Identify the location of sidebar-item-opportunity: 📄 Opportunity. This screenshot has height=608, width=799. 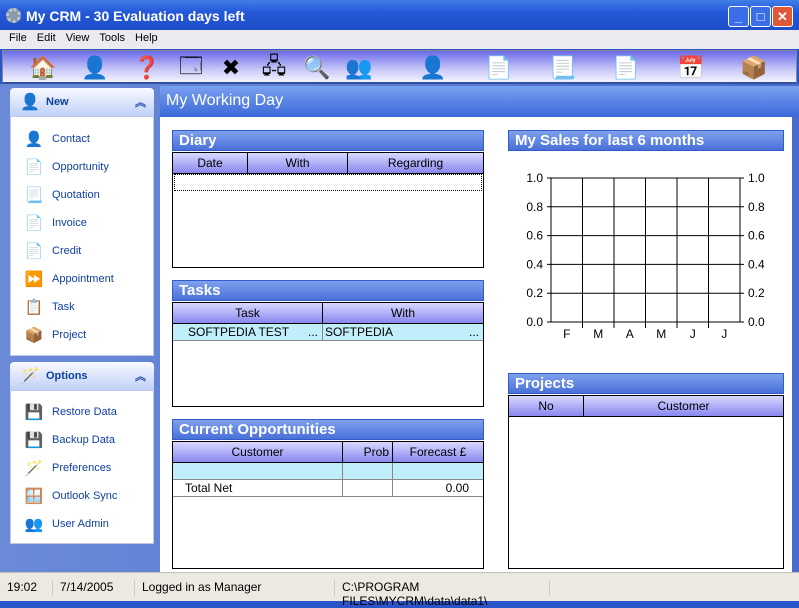
(82, 167).